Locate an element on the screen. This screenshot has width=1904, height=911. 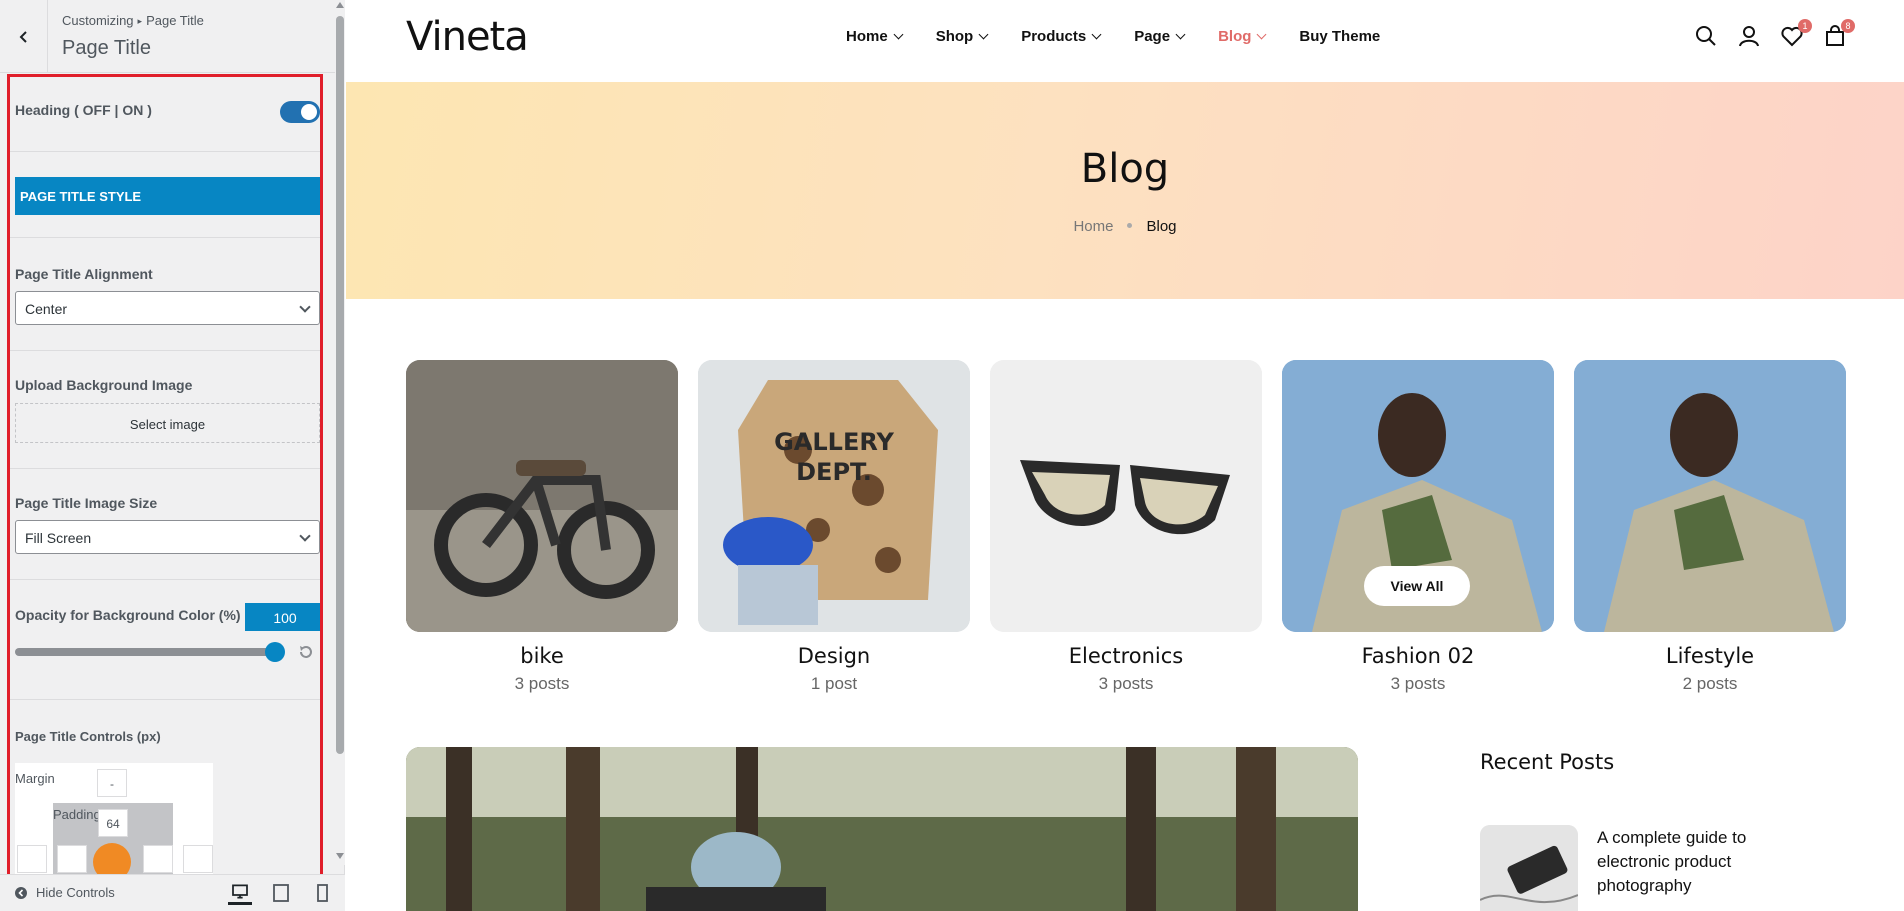
breadcrumb: Customizing ▸ Page Title is located at coordinates (133, 20).